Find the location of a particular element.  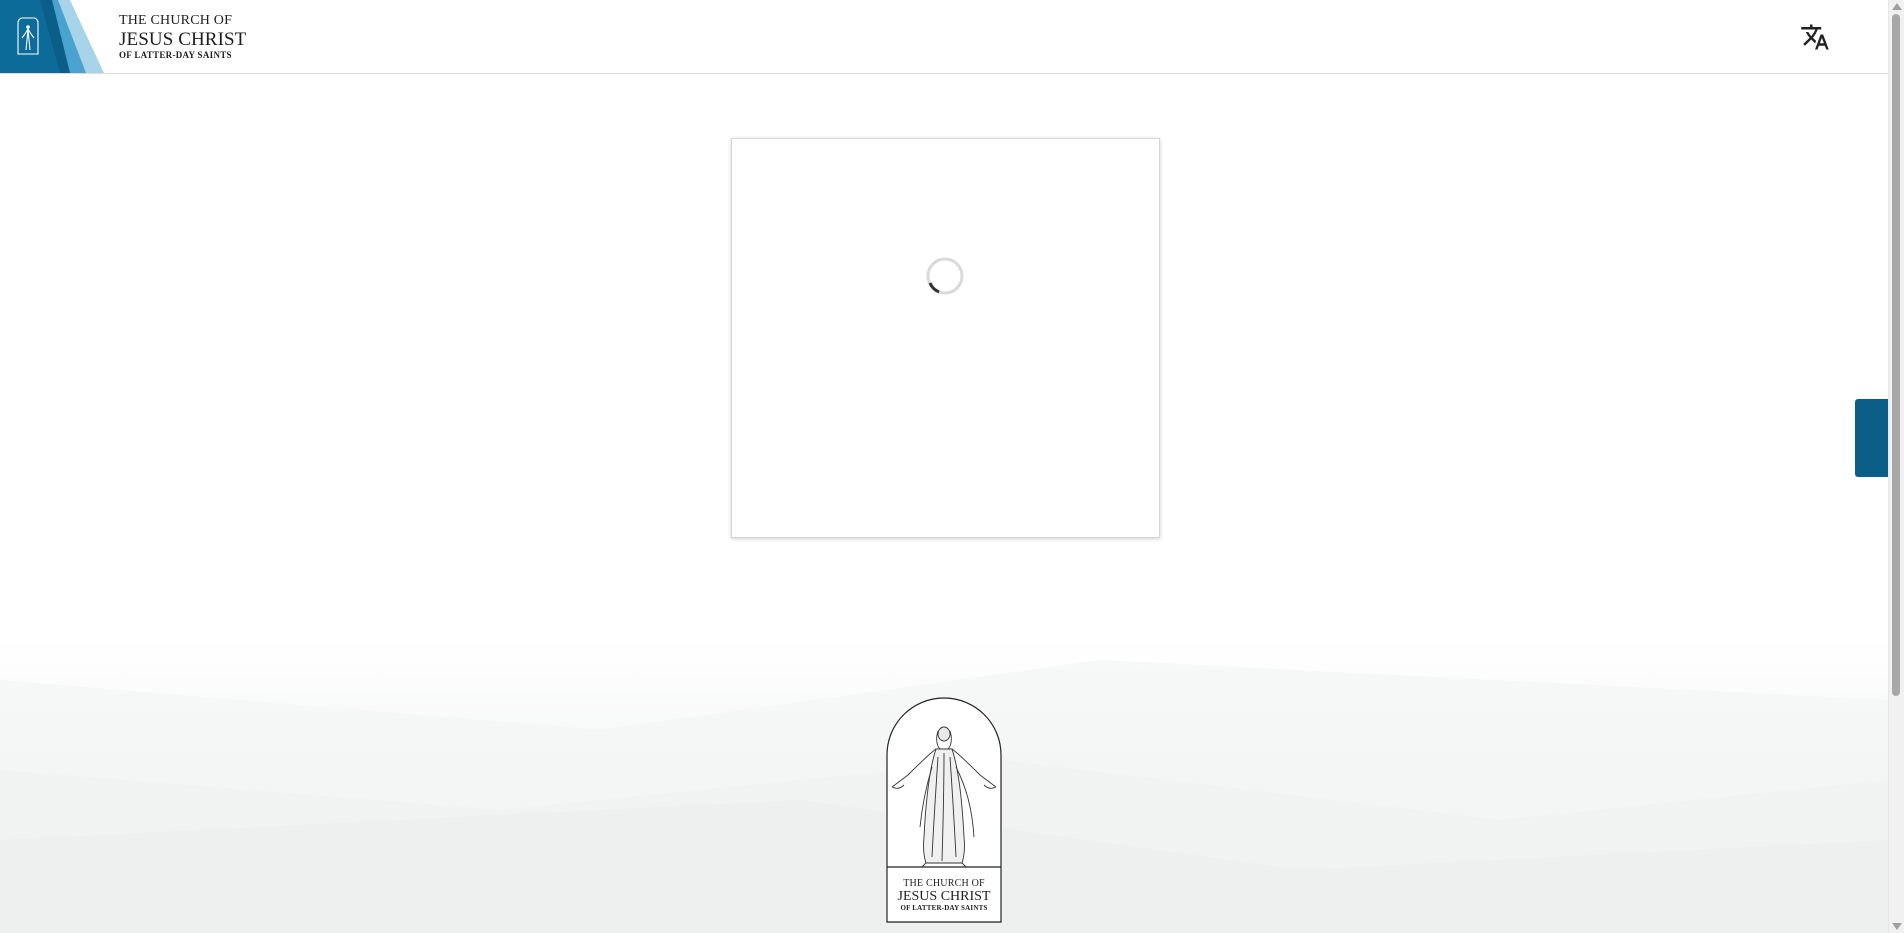

scroll-up-arrow-icon is located at coordinates (1897, 6).